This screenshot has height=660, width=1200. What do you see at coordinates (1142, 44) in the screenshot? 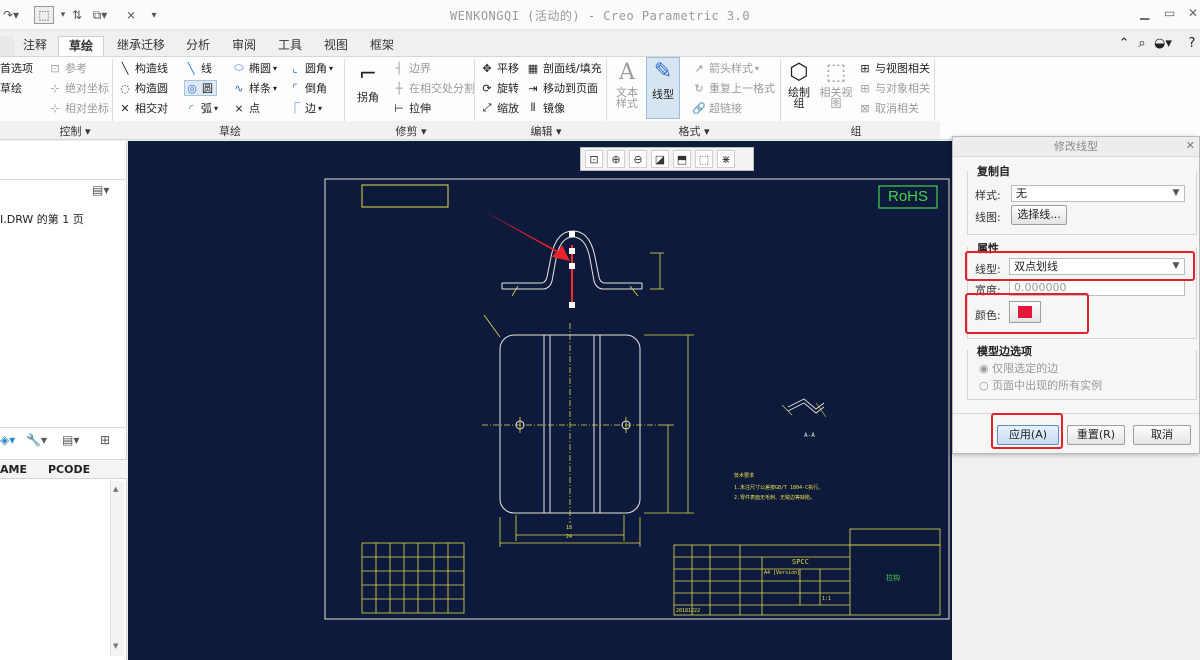
I see `search-icon: ⌕` at bounding box center [1142, 44].